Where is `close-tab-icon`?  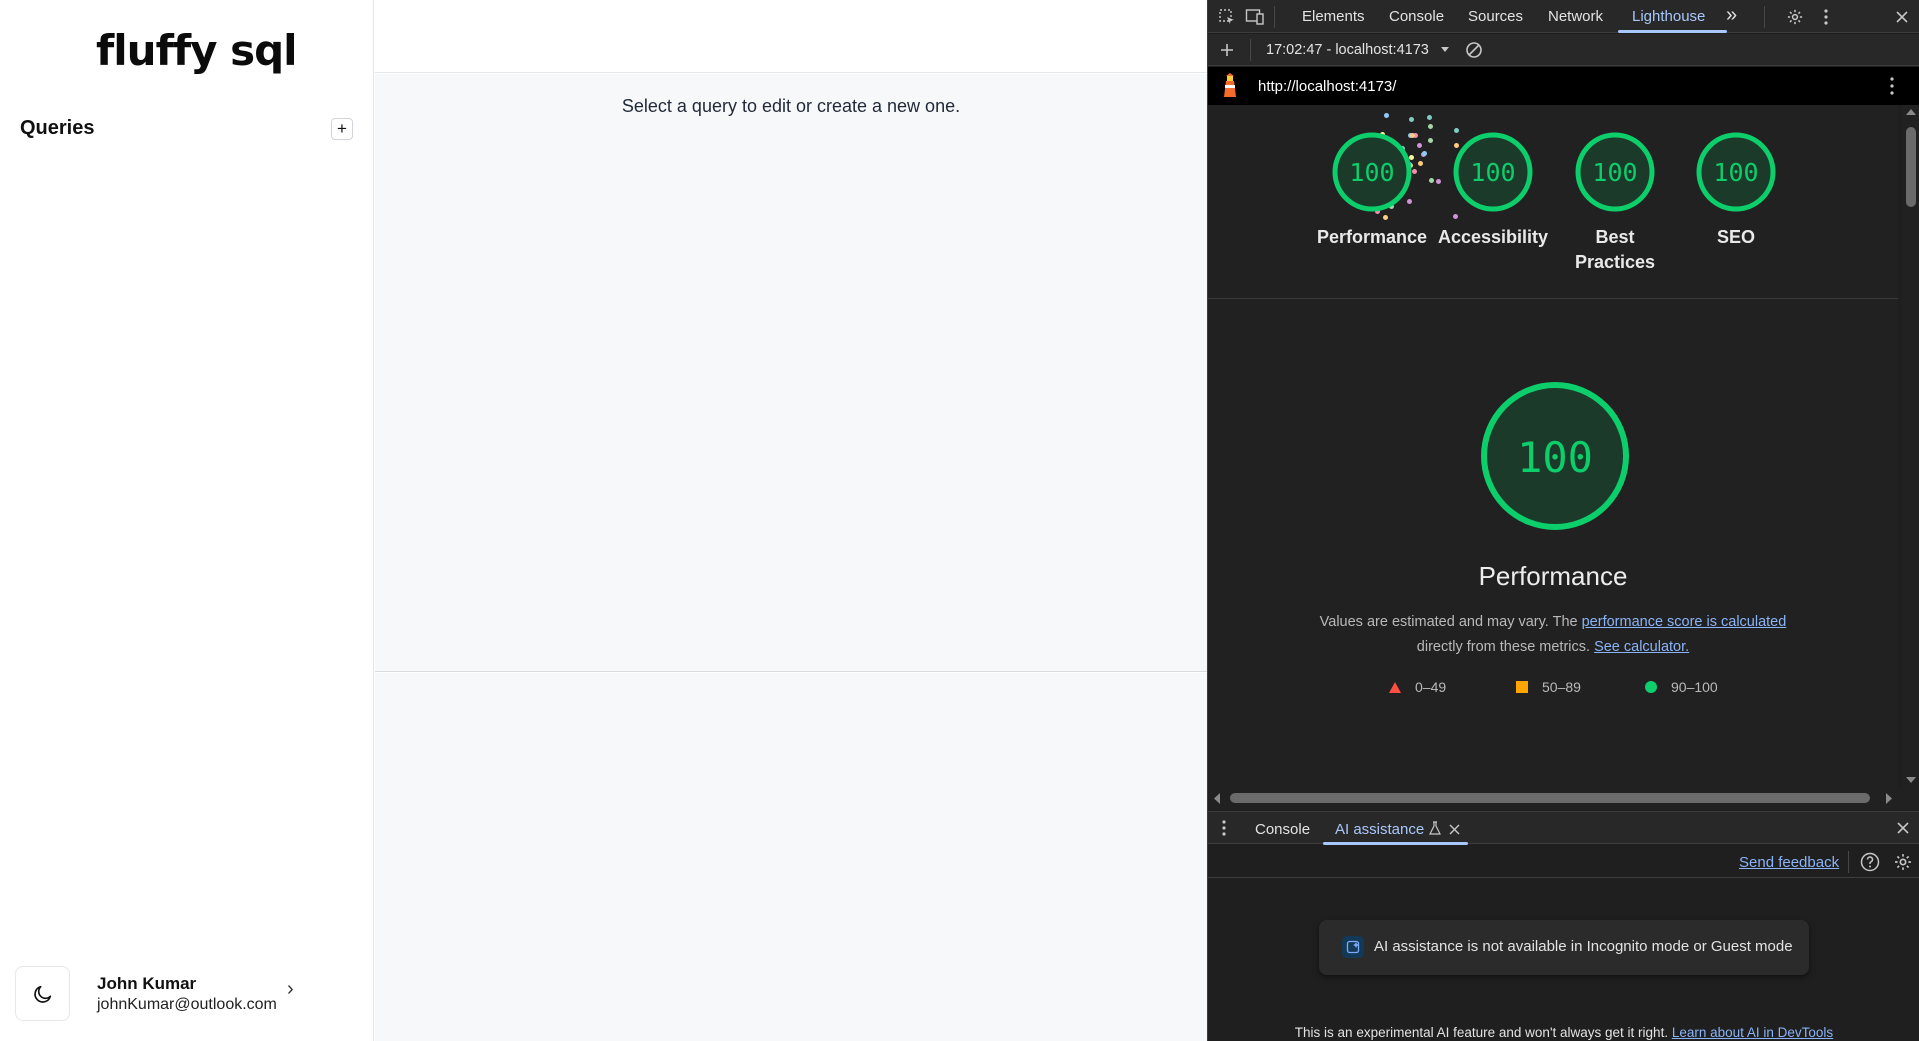
close-tab-icon is located at coordinates (1454, 831).